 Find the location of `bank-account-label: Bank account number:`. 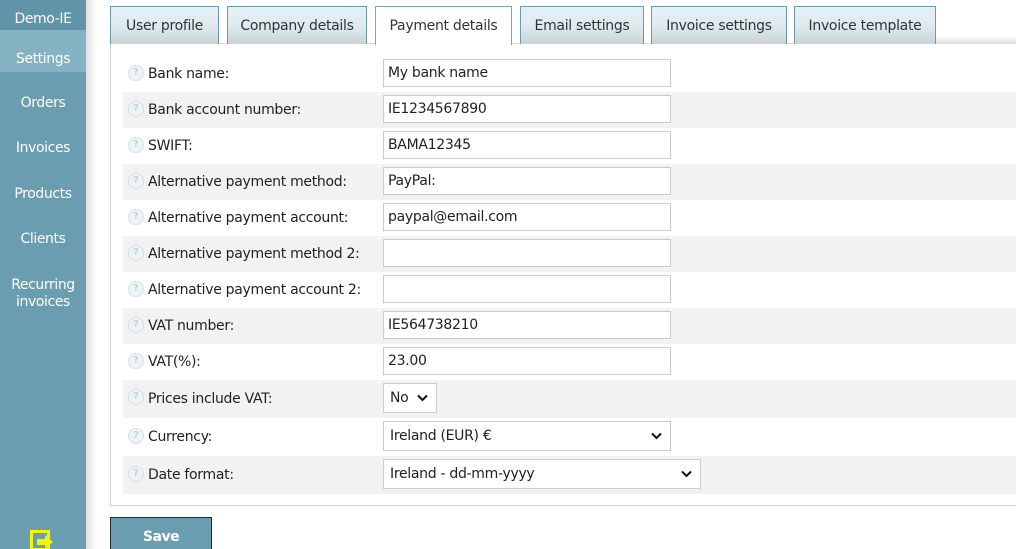

bank-account-label: Bank account number: is located at coordinates (224, 110).